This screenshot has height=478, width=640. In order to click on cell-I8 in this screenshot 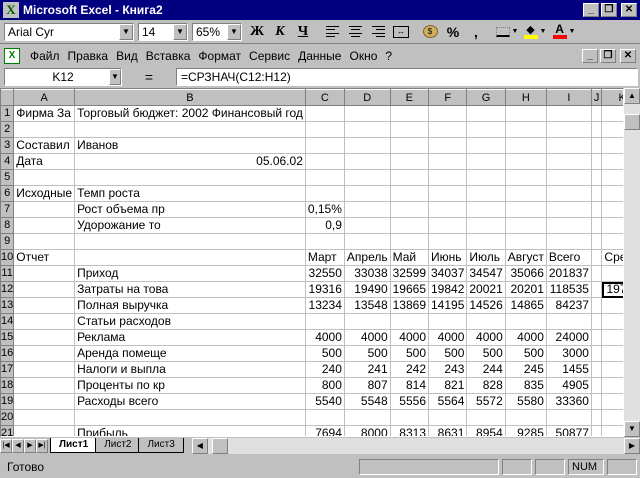, I will do `click(569, 225)`.